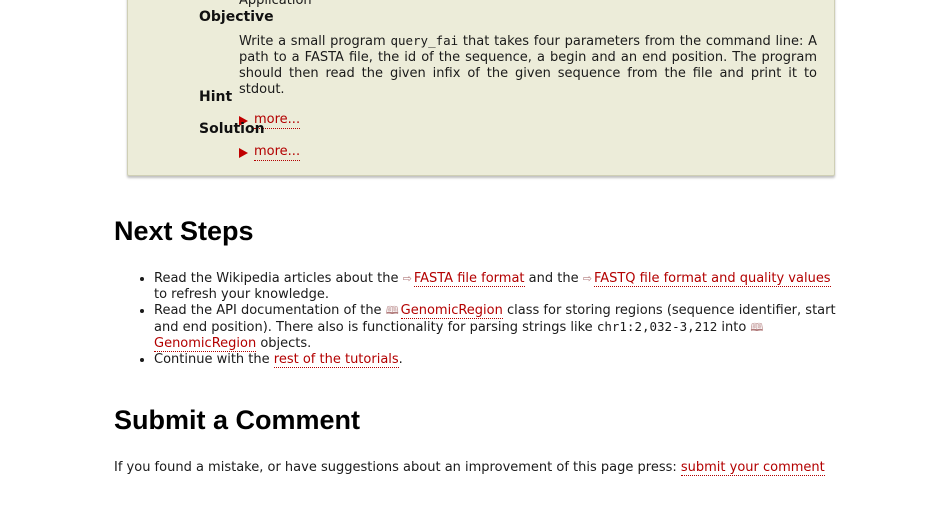 The width and height of the screenshot is (946, 510). What do you see at coordinates (184, 231) in the screenshot?
I see `next-steps-heading: Next Steps` at bounding box center [184, 231].